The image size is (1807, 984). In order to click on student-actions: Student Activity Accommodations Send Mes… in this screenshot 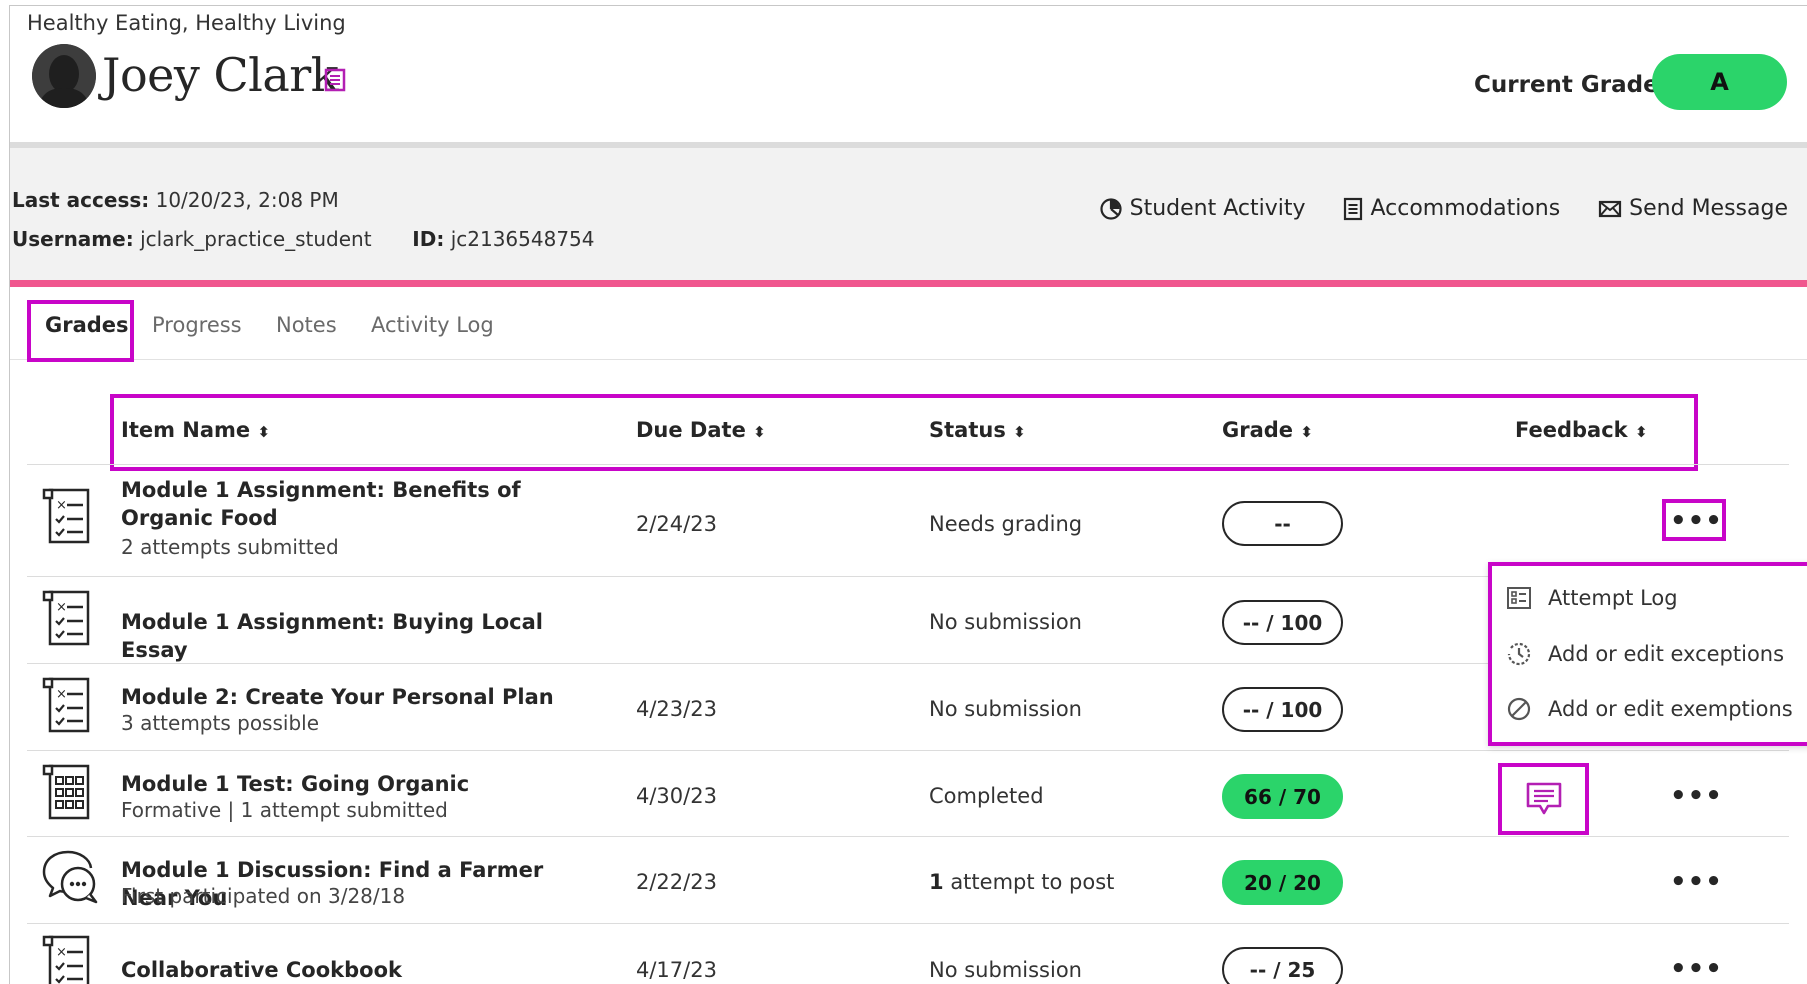, I will do `click(1443, 208)`.